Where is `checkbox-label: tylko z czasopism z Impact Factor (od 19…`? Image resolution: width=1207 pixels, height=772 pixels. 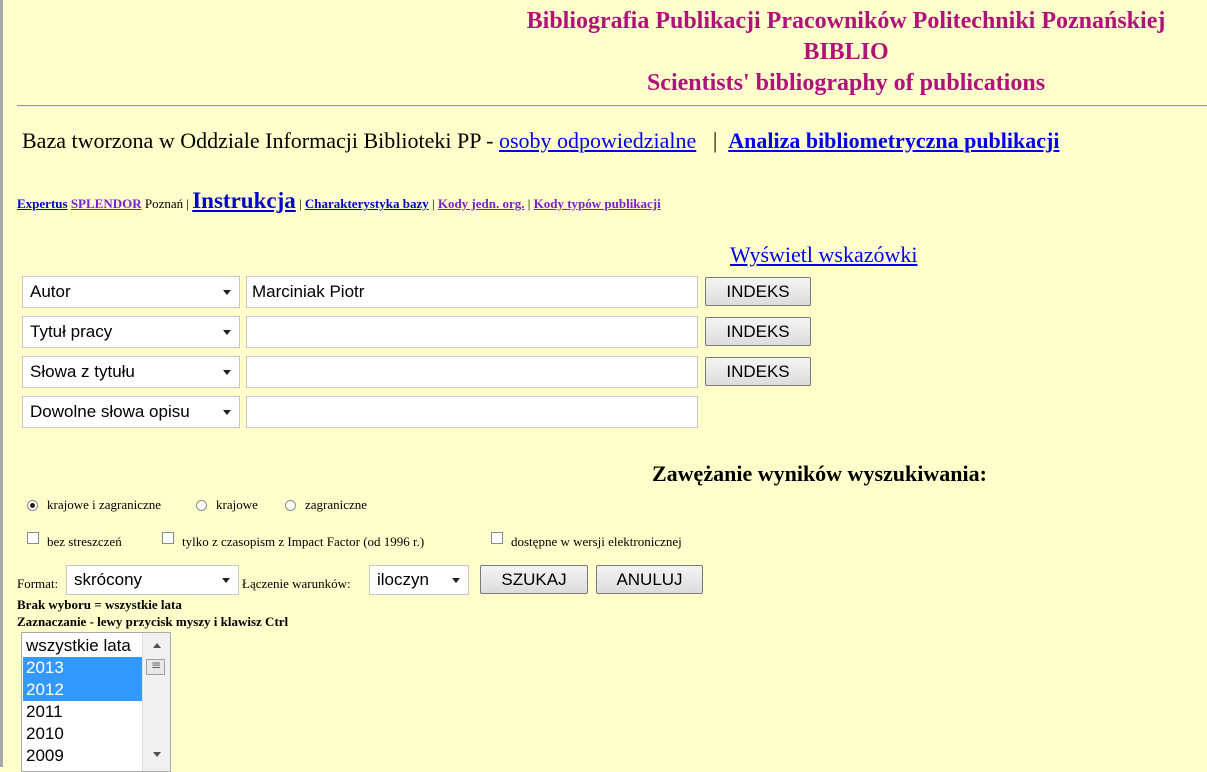
checkbox-label: tylko z czasopism z Impact Factor (od 19… is located at coordinates (303, 541).